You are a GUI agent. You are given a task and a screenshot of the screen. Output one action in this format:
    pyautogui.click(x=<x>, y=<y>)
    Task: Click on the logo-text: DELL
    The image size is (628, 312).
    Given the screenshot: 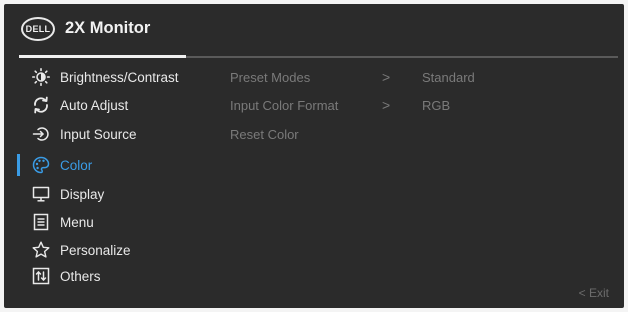 What is the action you would take?
    pyautogui.click(x=38, y=29)
    